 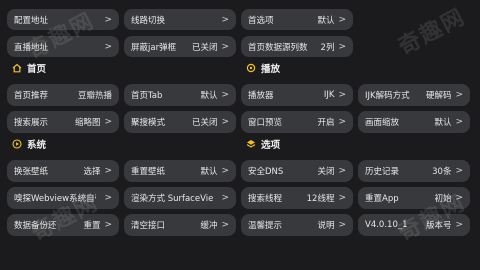 I want to click on tile-label: 安全DNS, so click(x=266, y=172).